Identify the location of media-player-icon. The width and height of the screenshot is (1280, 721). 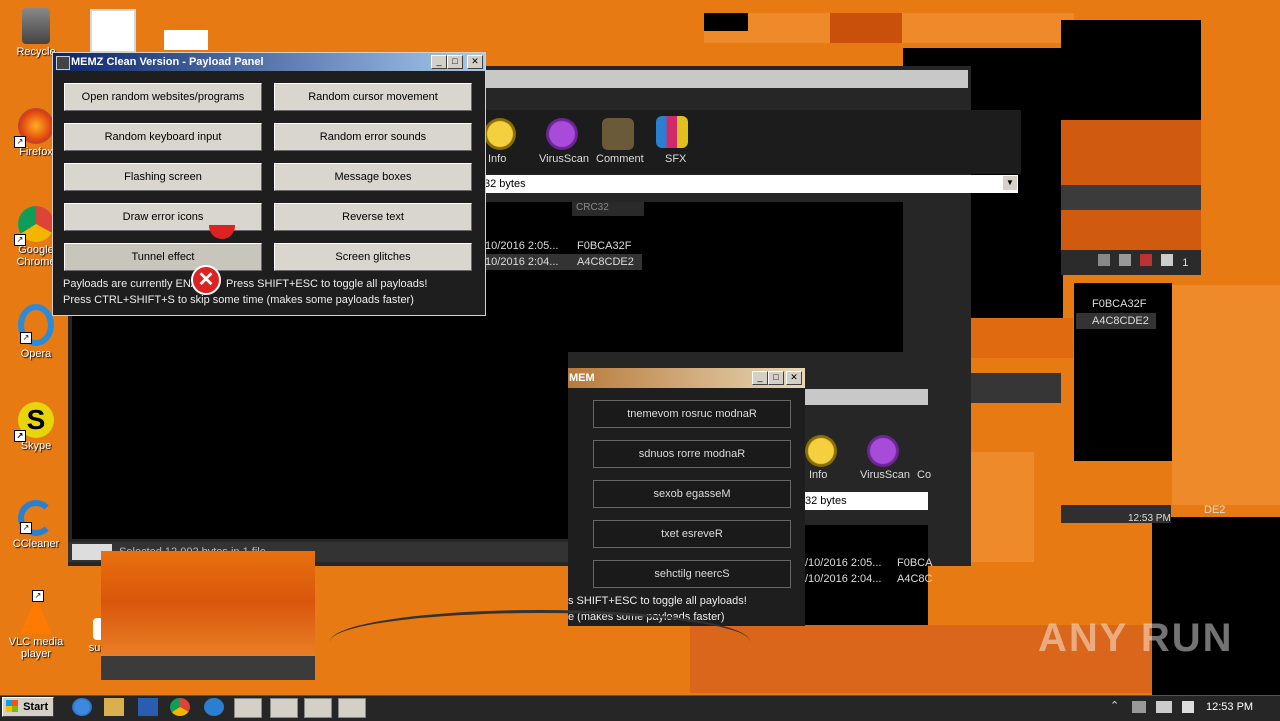
(148, 707).